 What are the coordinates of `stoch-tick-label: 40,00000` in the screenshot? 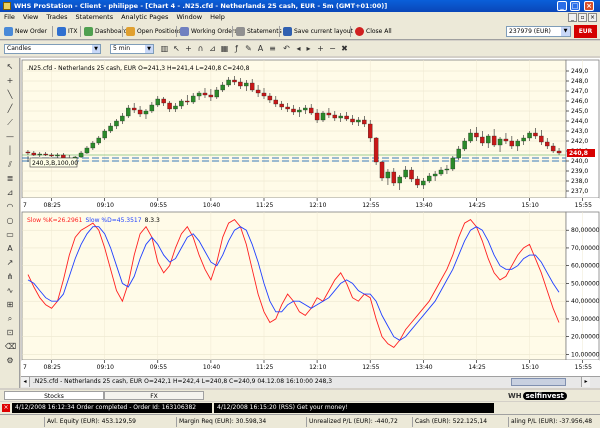 It's located at (585, 301).